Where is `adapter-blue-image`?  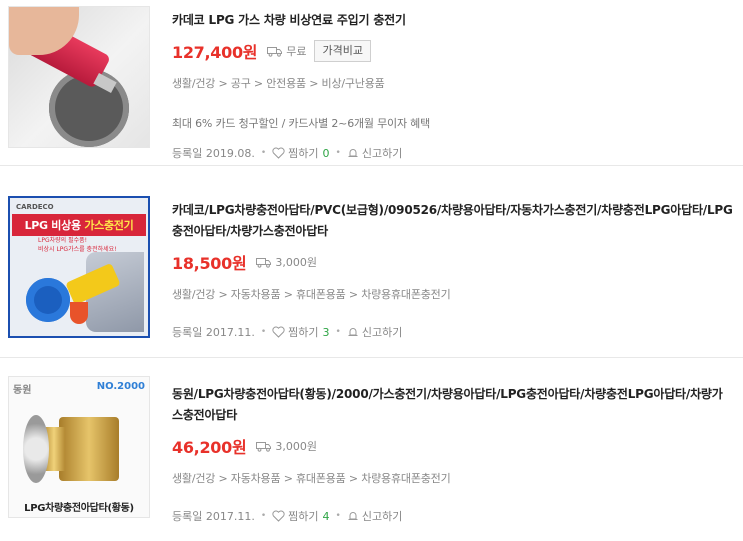 adapter-blue-image is located at coordinates (48, 300).